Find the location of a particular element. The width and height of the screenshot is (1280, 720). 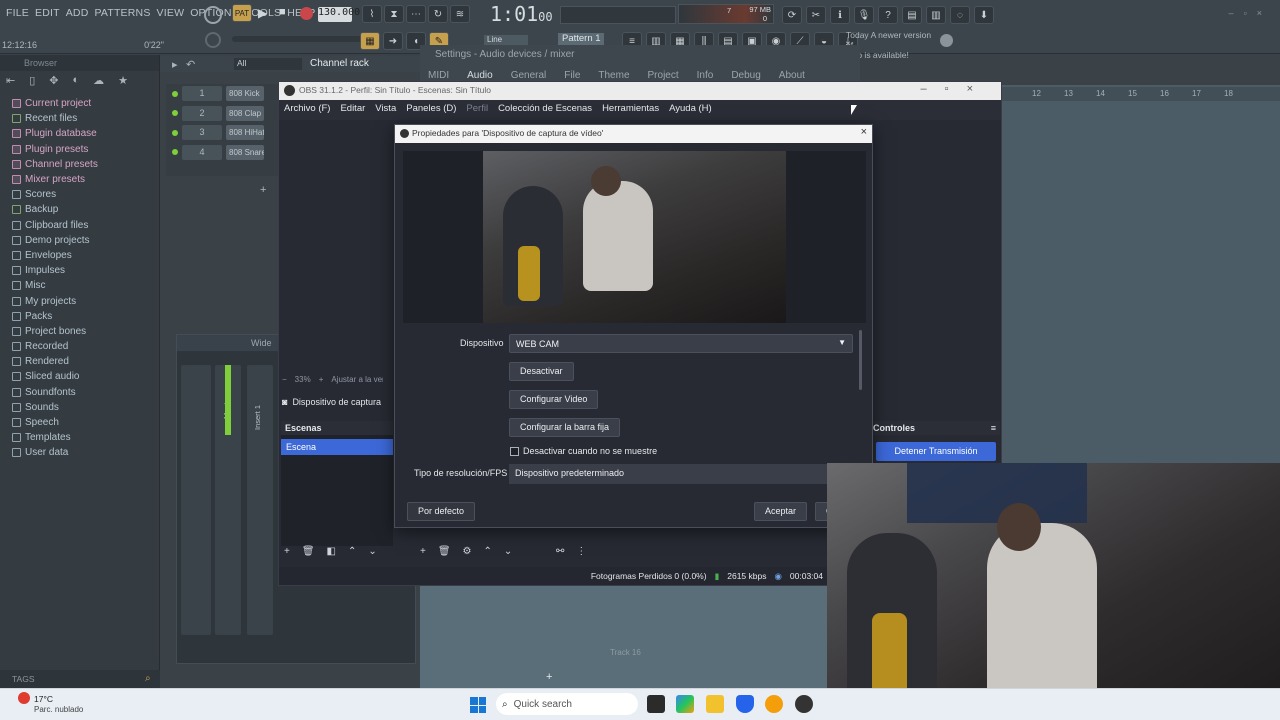

mixer-strip-current is located at coordinates (196, 500).